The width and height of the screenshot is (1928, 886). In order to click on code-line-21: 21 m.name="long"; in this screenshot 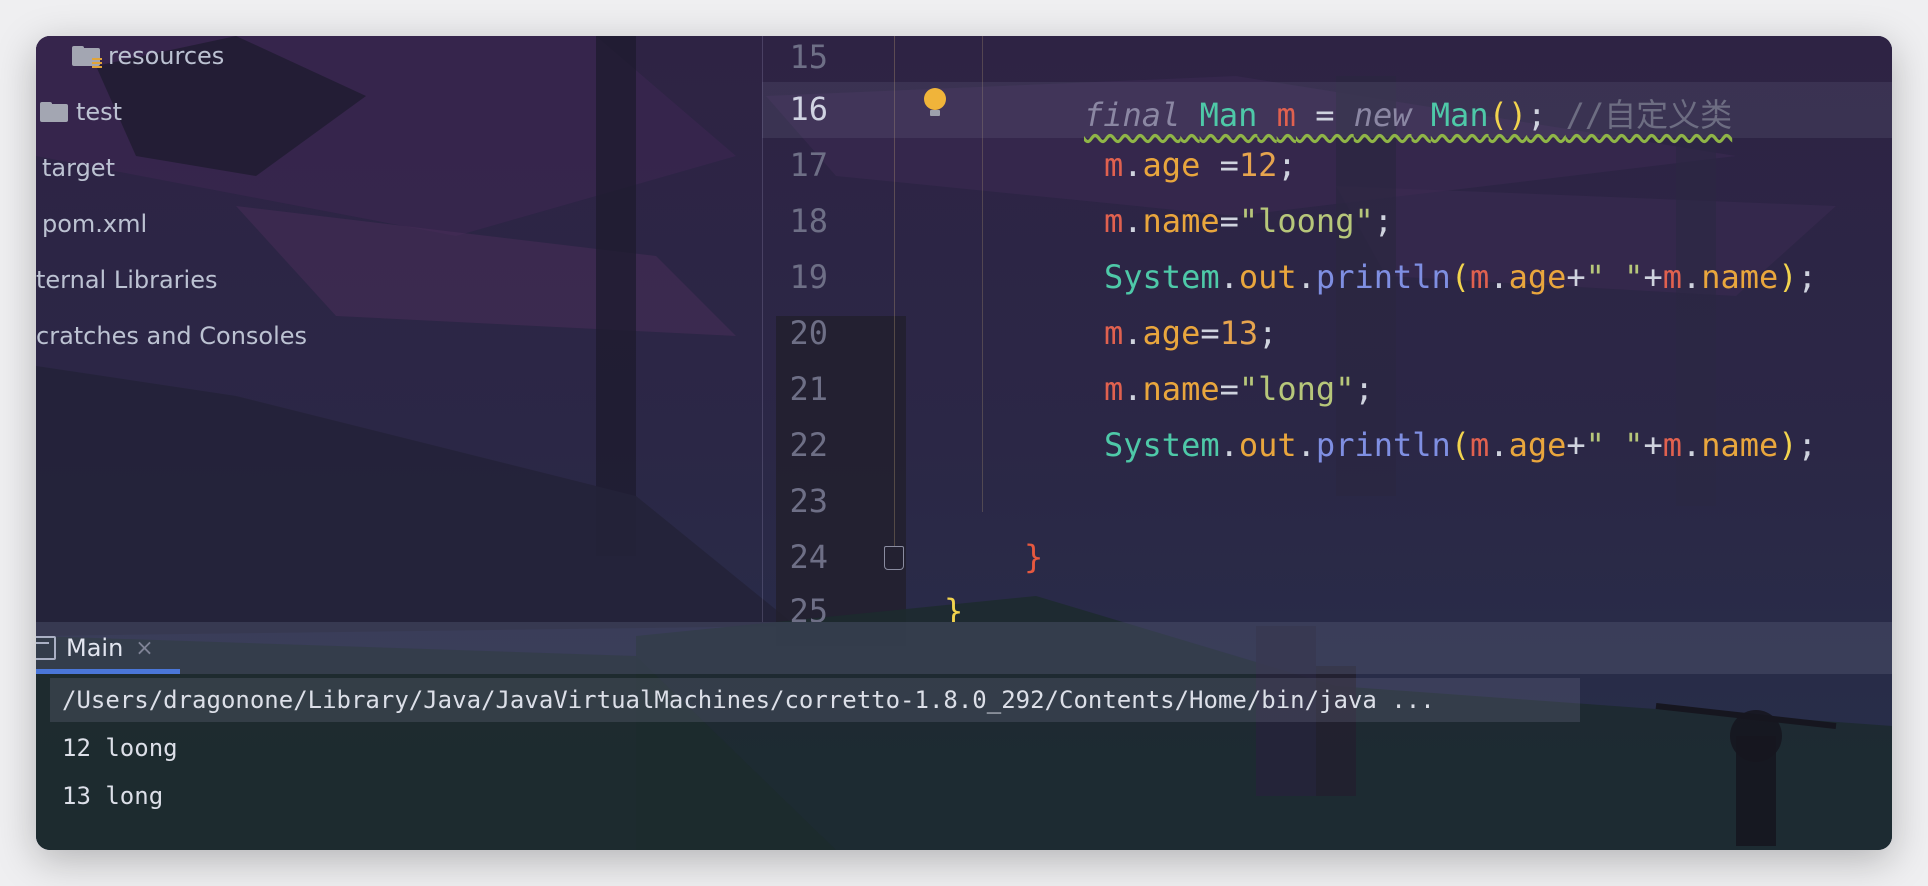, I will do `click(1327, 390)`.